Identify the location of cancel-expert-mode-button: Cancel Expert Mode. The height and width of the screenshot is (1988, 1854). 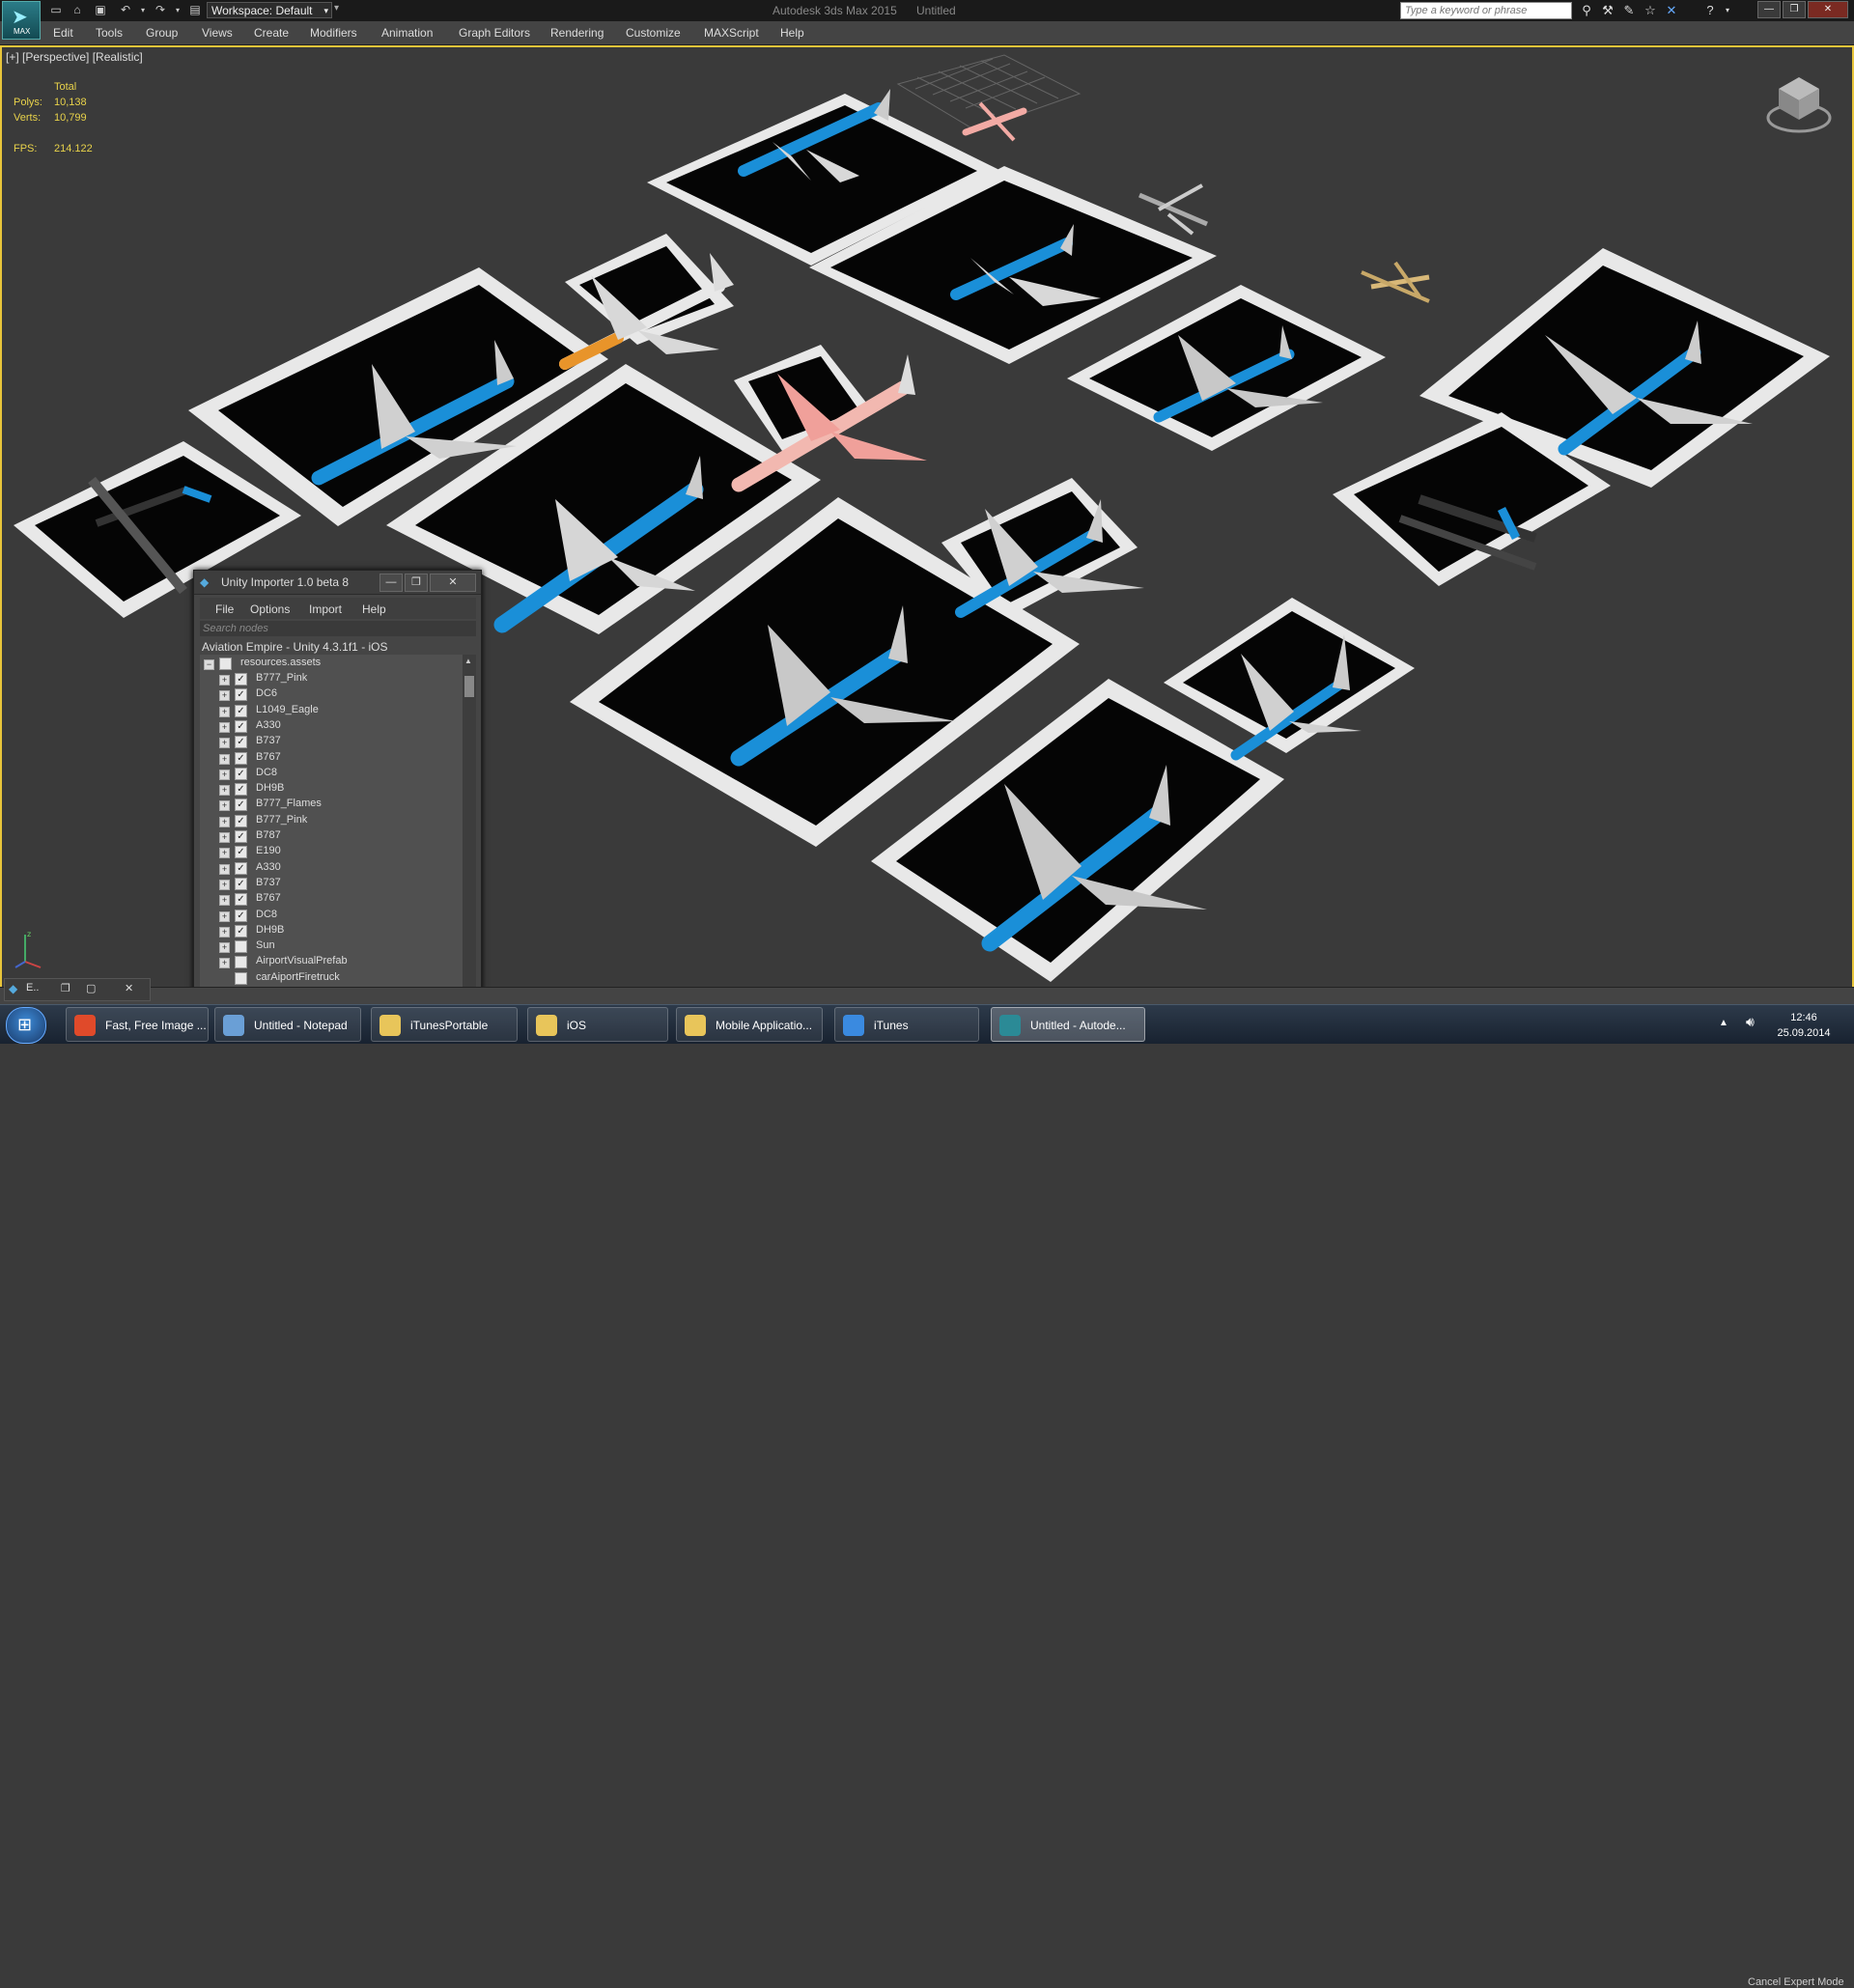
(1796, 1982).